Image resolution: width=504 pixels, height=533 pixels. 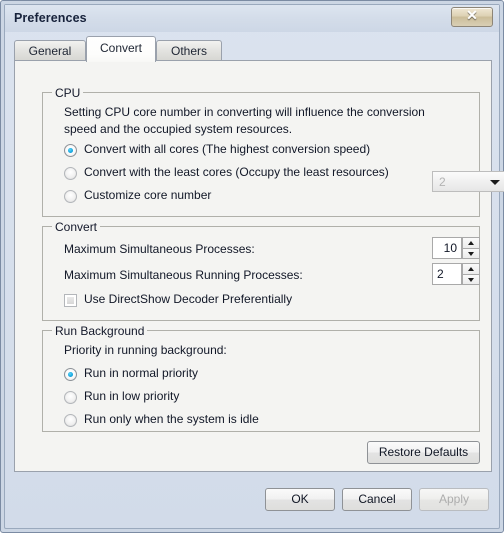 I want to click on max-running-processes-stepper: 2, so click(x=456, y=274).